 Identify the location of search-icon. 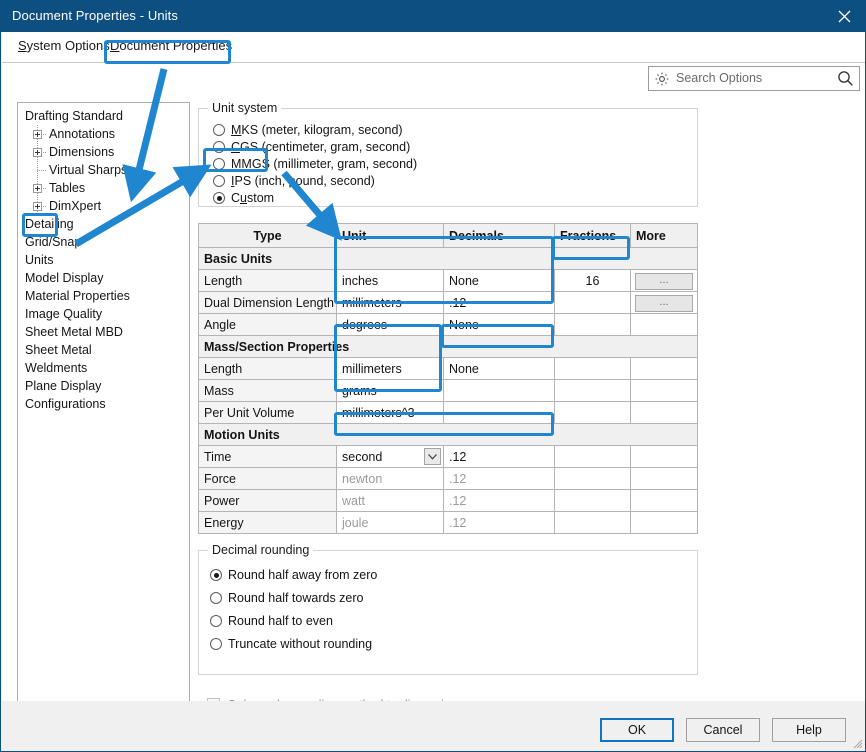
(845, 78).